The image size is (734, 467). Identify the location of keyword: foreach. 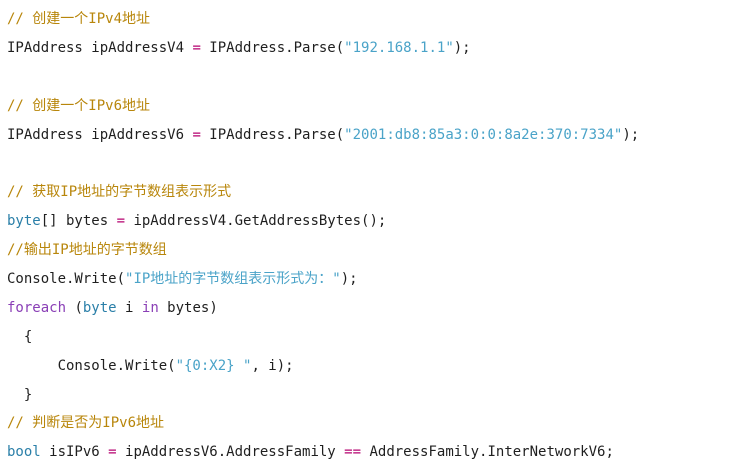
(37, 307).